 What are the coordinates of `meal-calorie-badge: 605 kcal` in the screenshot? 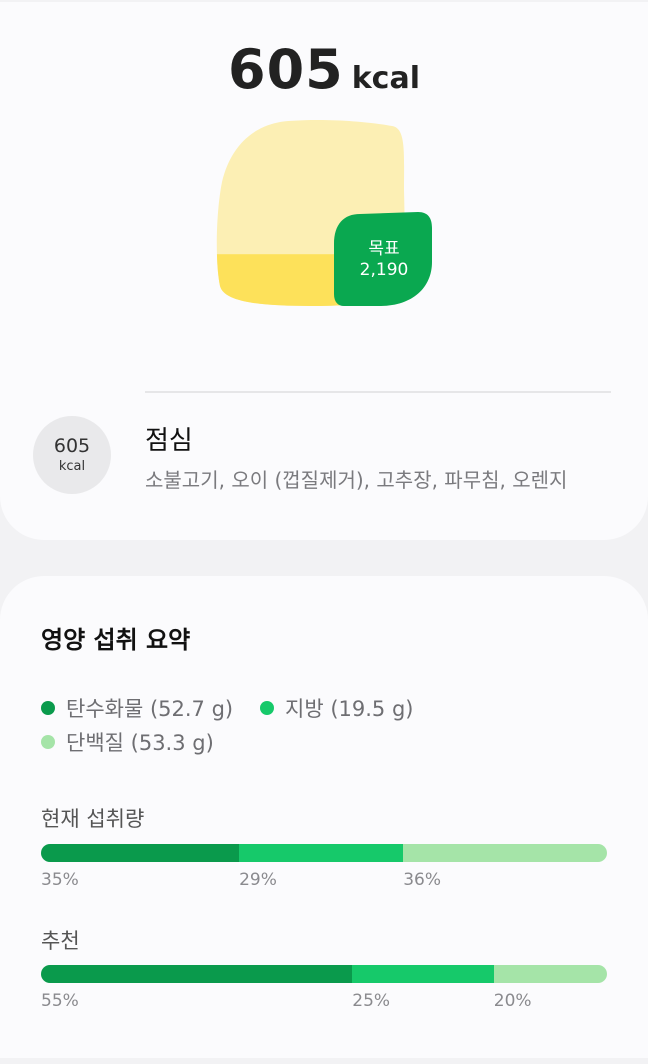 It's located at (72, 455).